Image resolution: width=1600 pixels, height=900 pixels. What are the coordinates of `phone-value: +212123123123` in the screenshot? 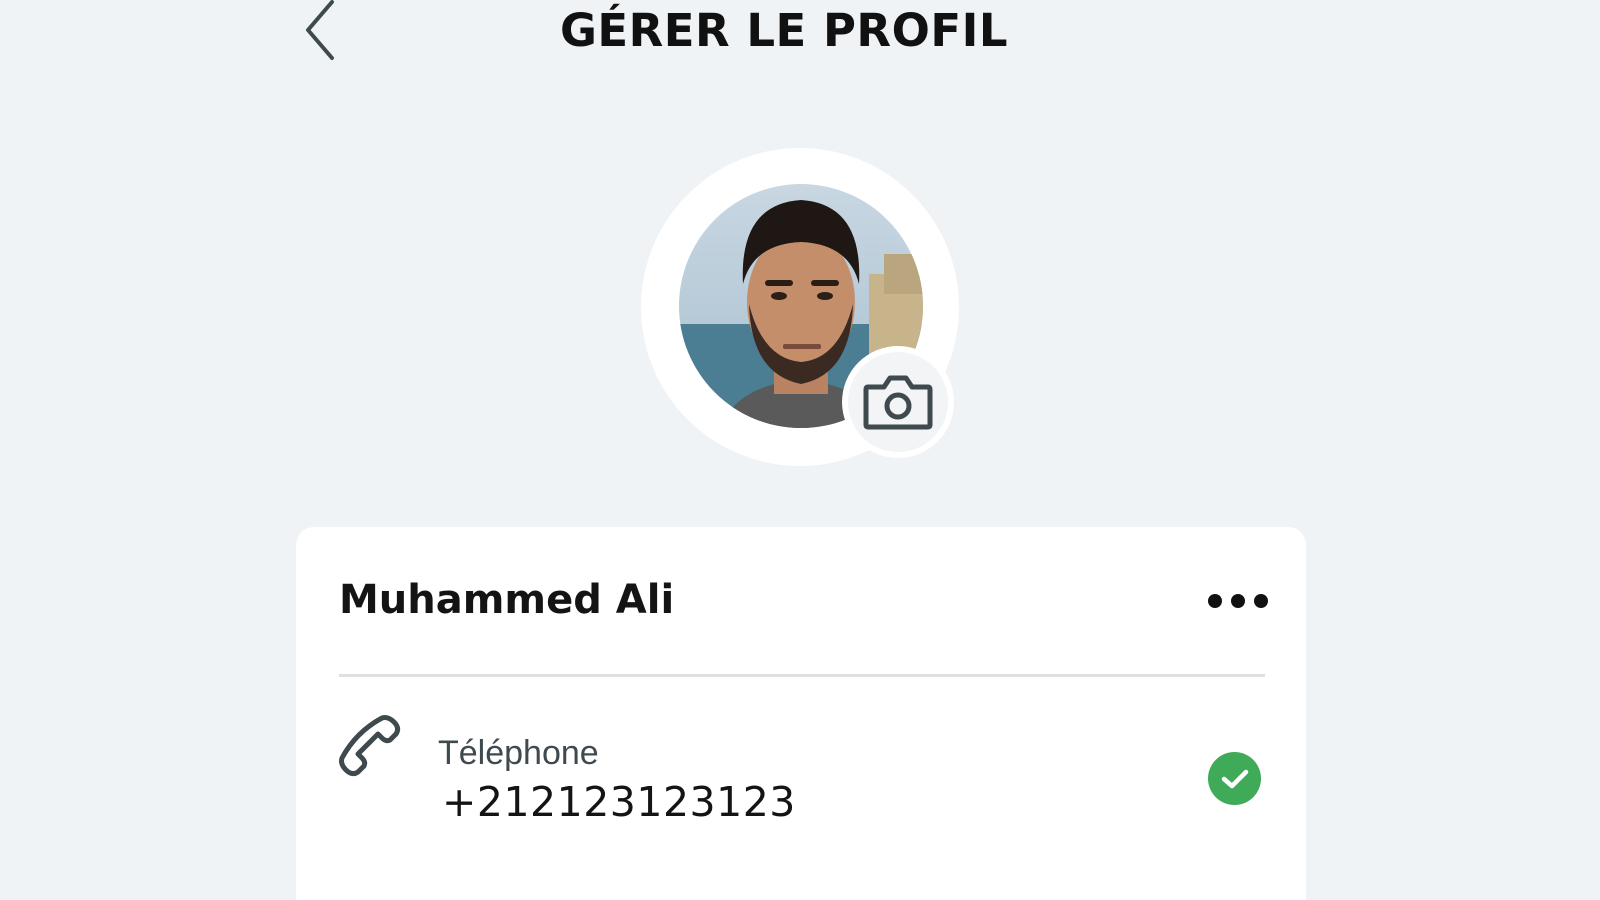 It's located at (619, 802).